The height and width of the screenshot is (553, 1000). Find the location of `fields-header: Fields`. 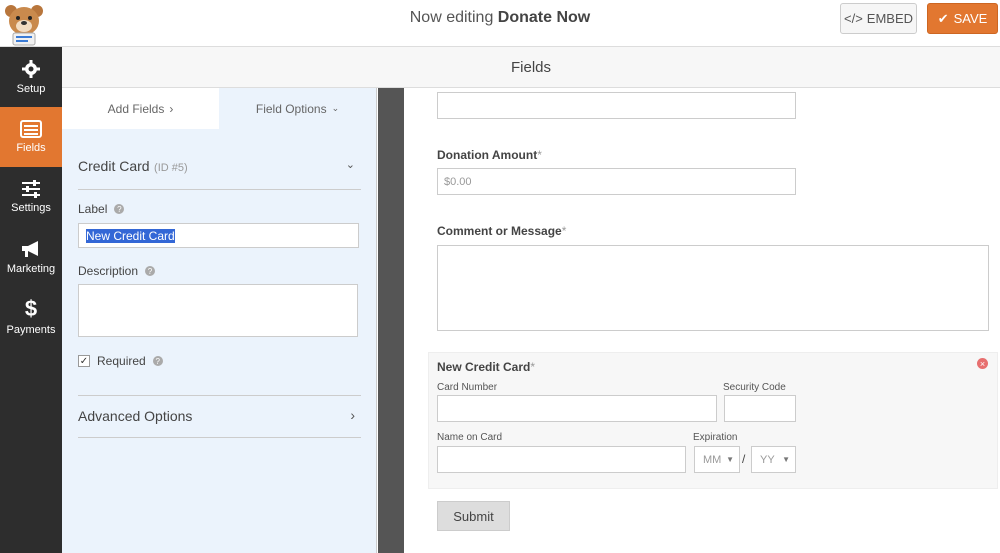

fields-header: Fields is located at coordinates (531, 67).